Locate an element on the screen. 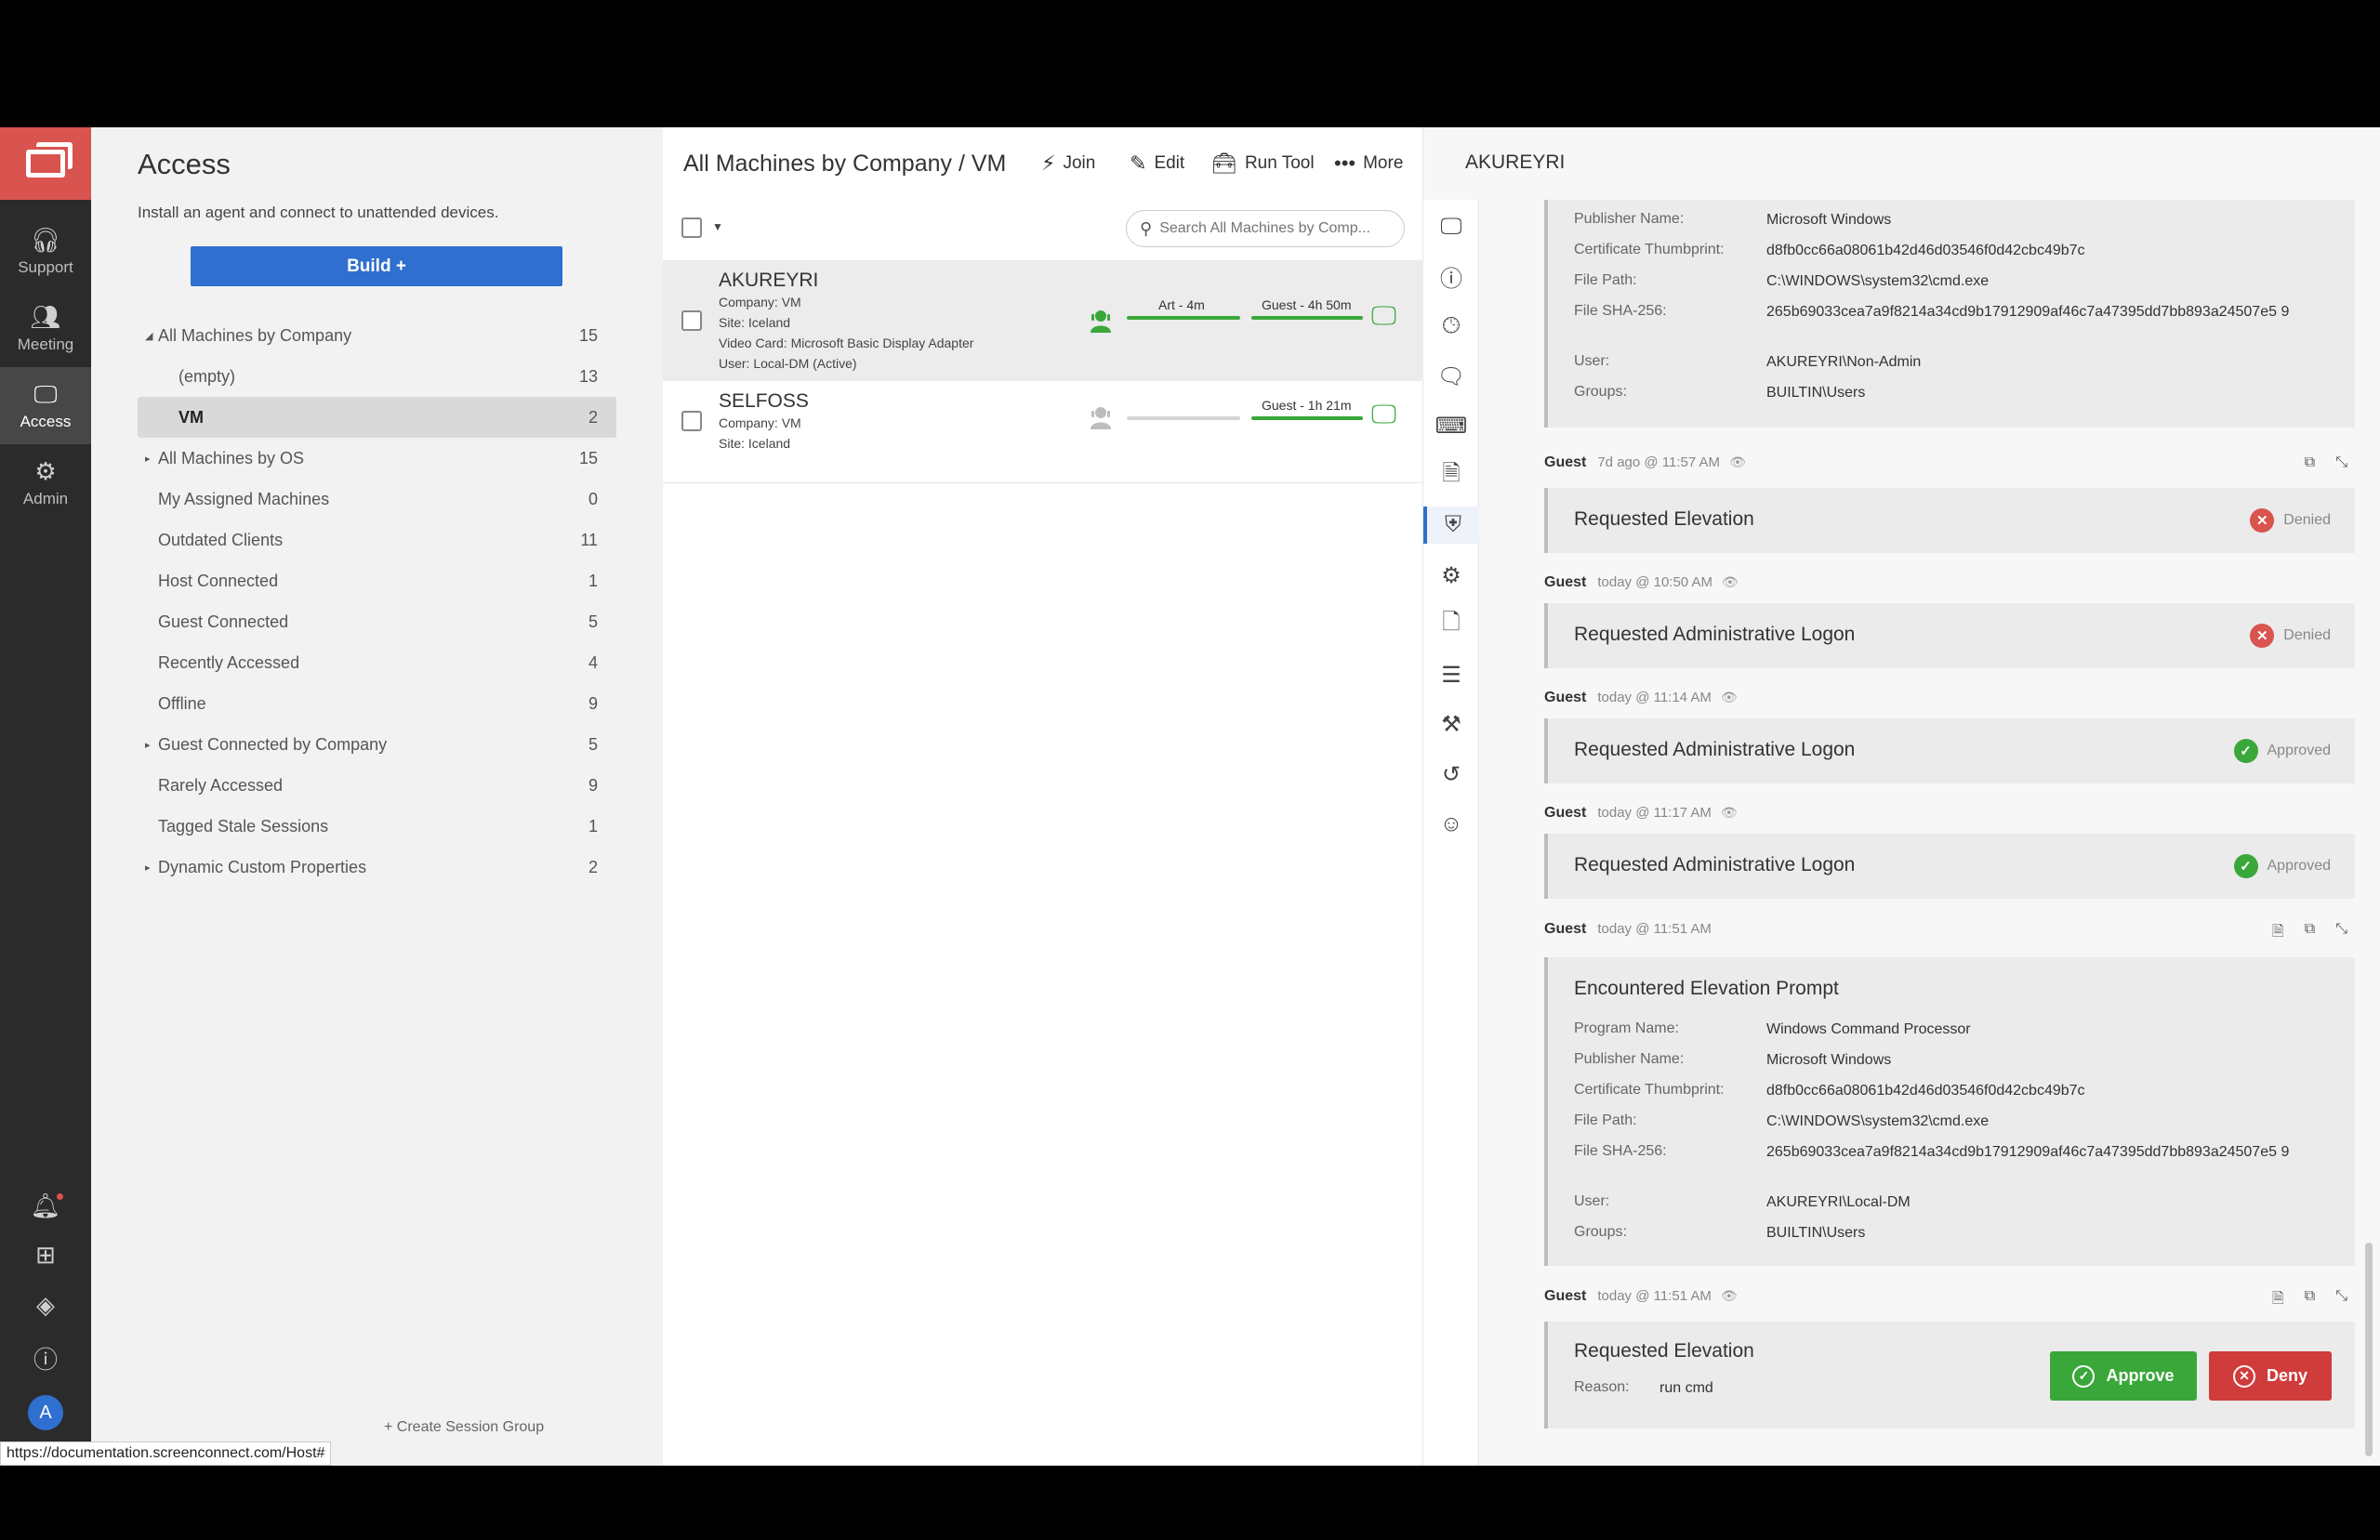 The width and height of the screenshot is (2380, 1540). group-my-assigned-machines: My Assigned Machines 0 is located at coordinates (377, 499).